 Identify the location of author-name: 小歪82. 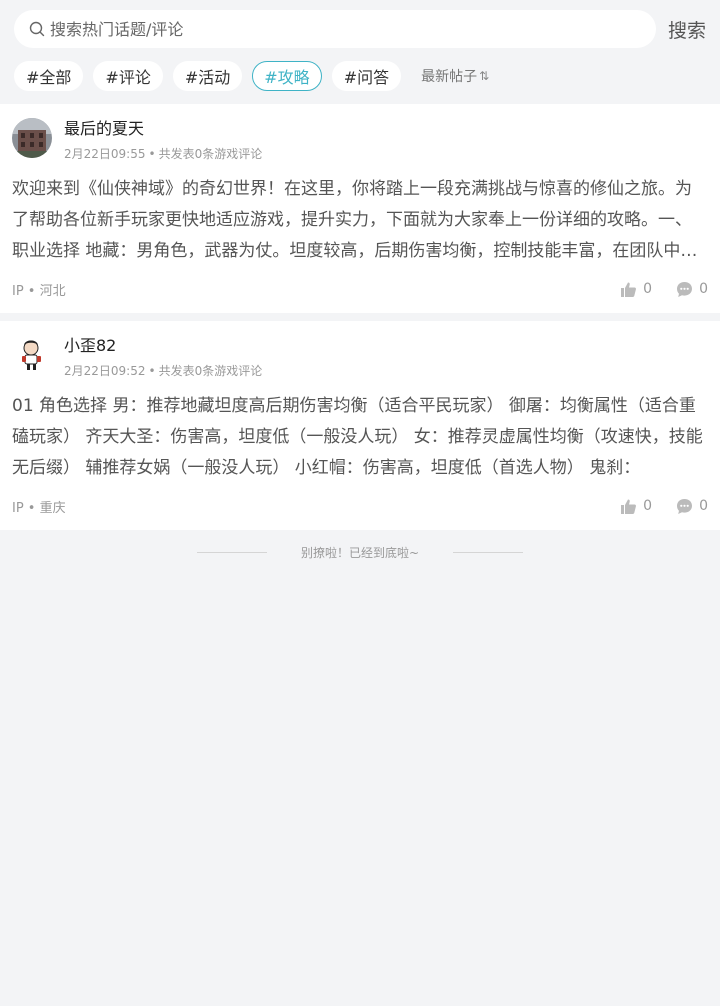
(163, 346).